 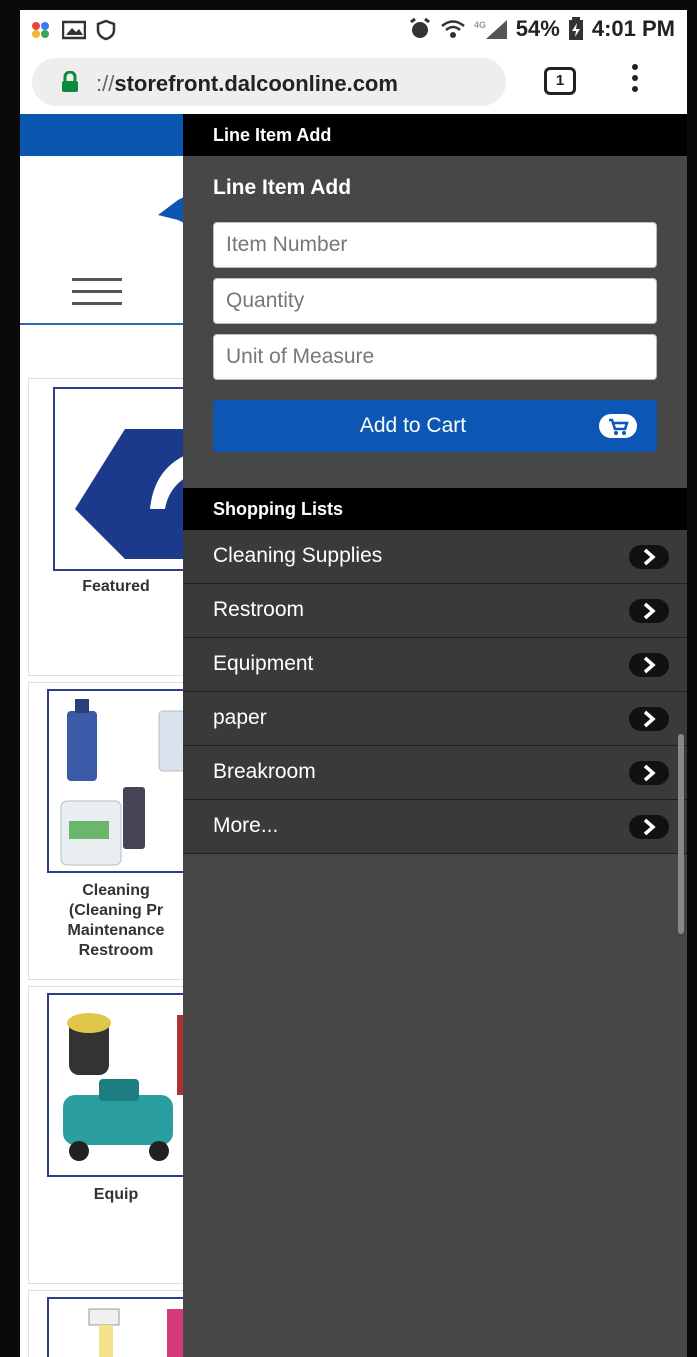 I want to click on more-options-icon, so click(x=635, y=82).